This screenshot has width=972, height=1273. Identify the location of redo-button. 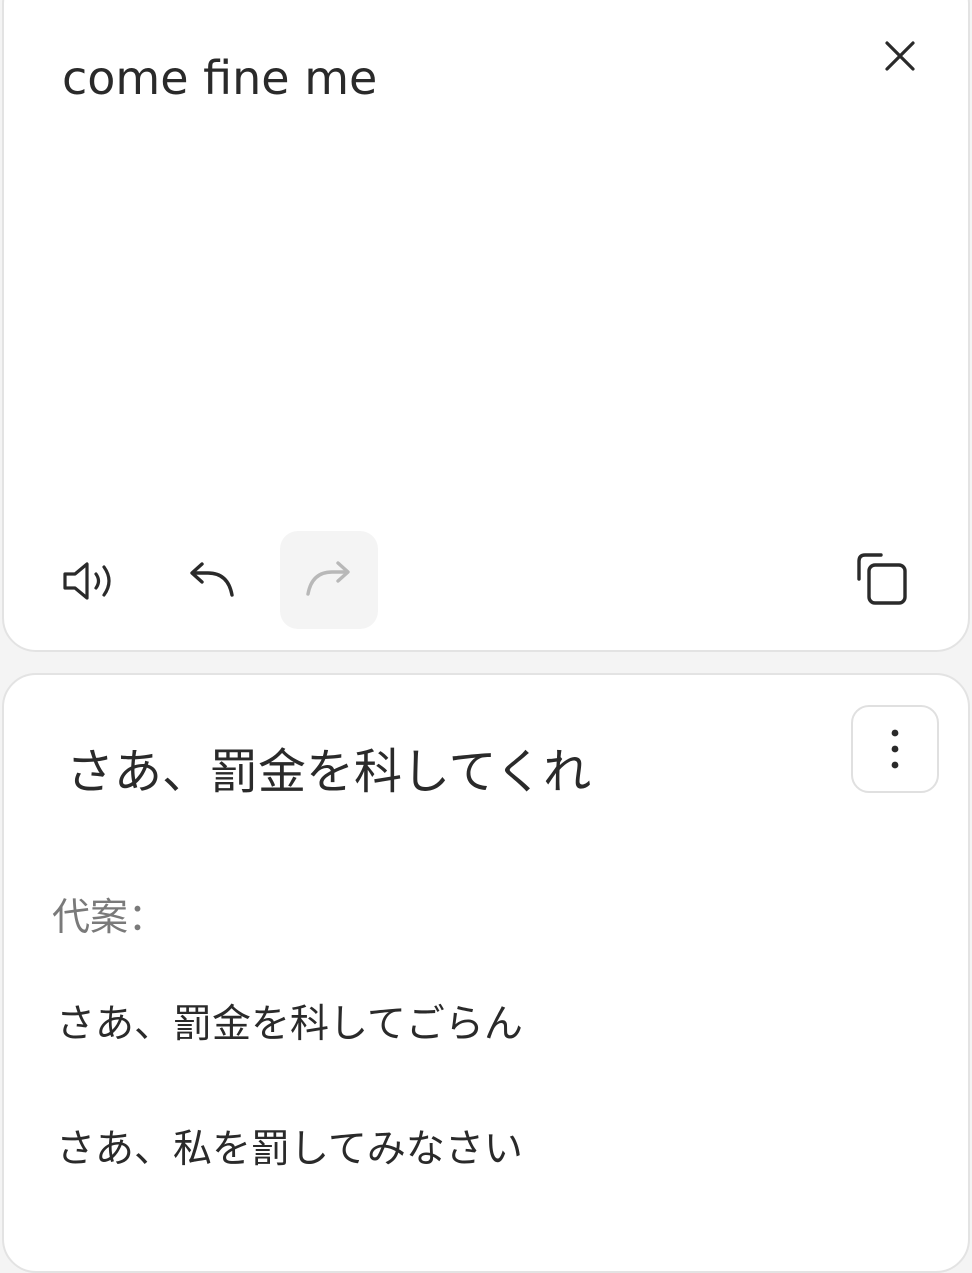
(329, 580).